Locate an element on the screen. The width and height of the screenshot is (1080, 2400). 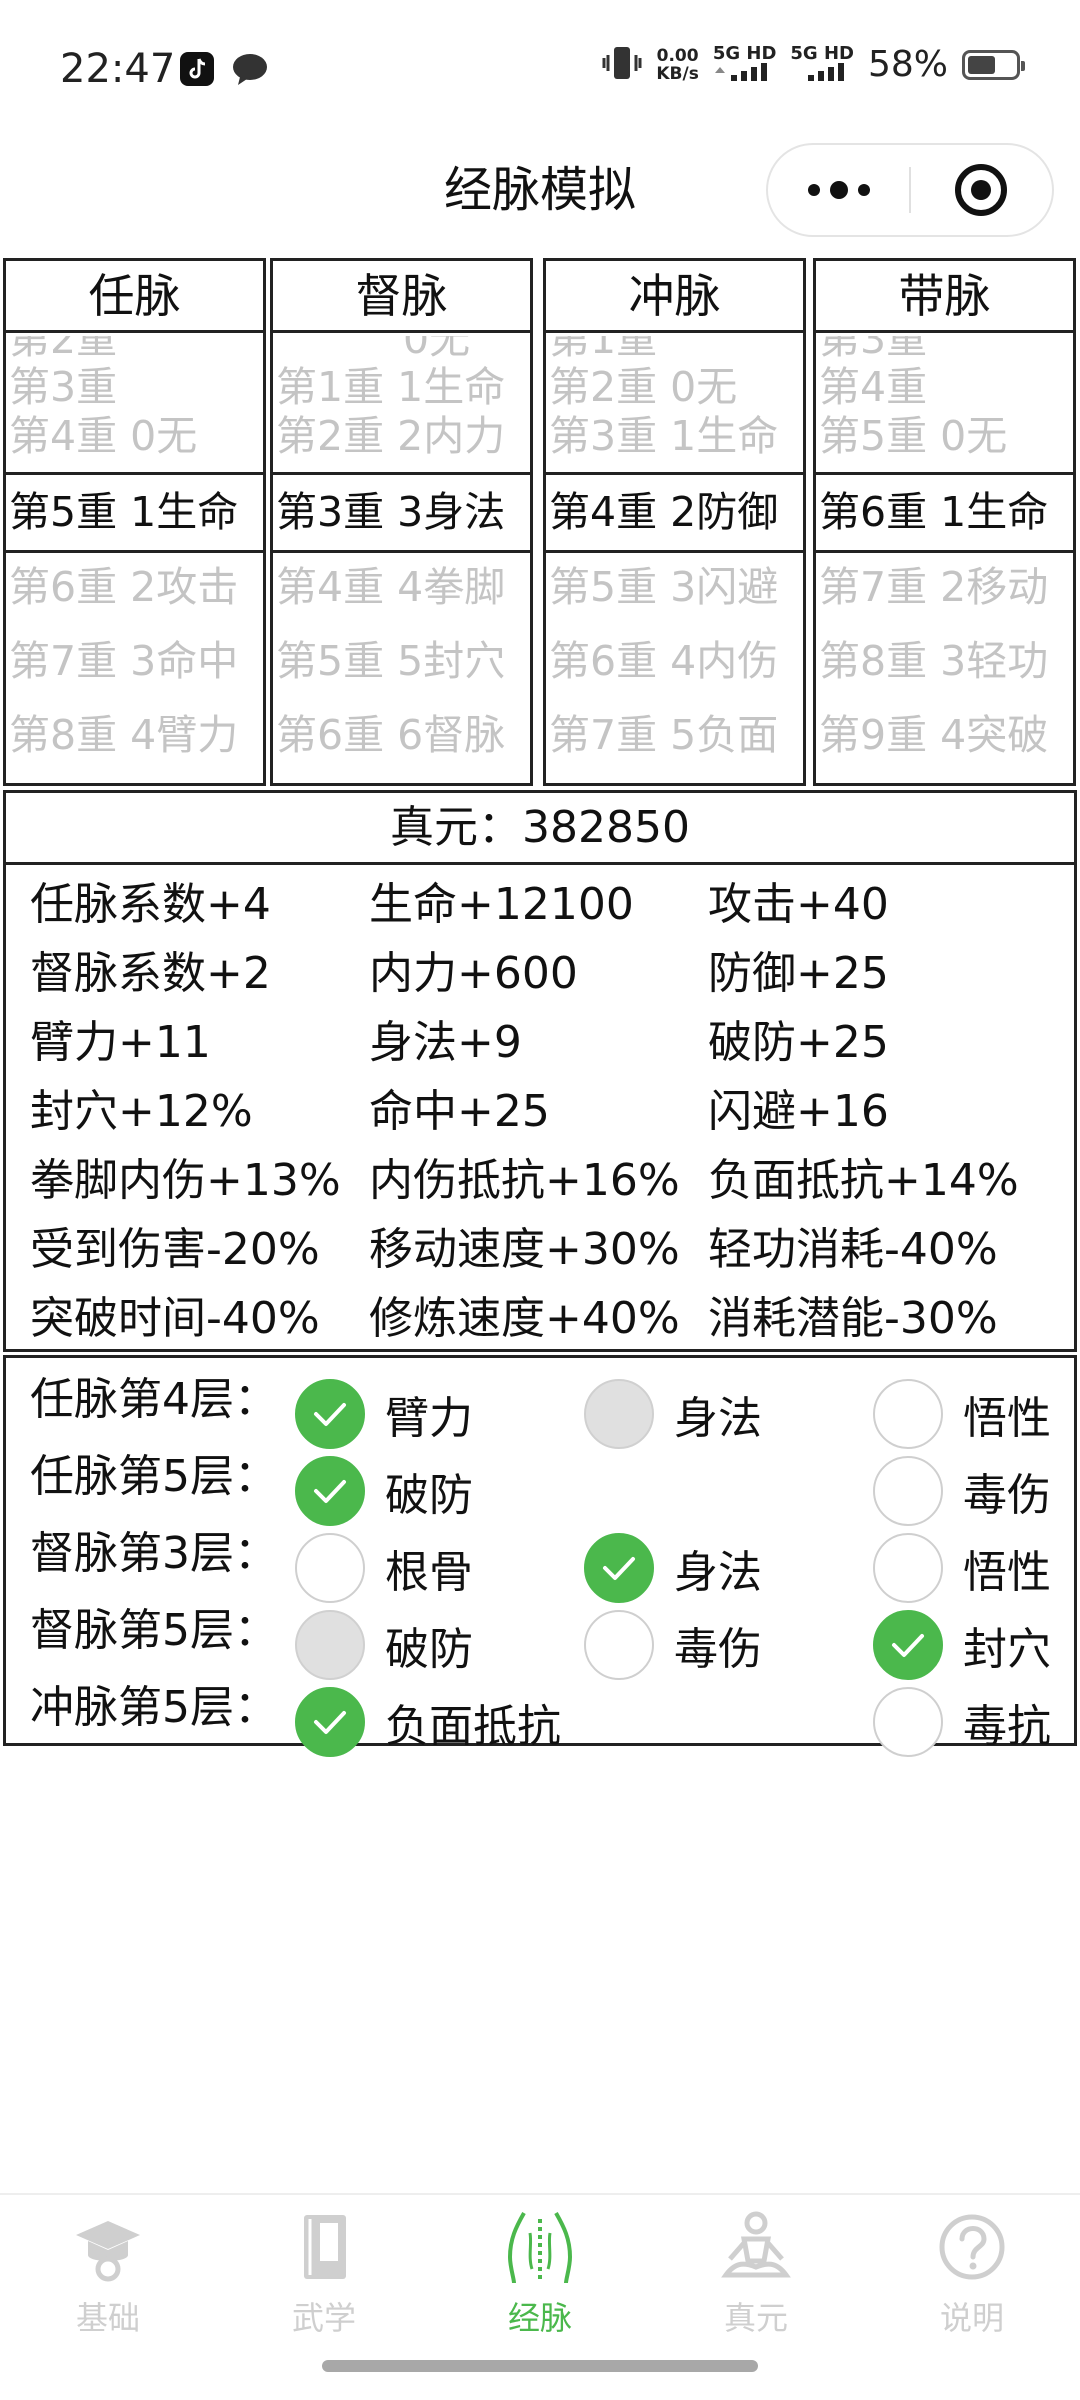
option-choice: 封穴 is located at coordinates (962, 1645).